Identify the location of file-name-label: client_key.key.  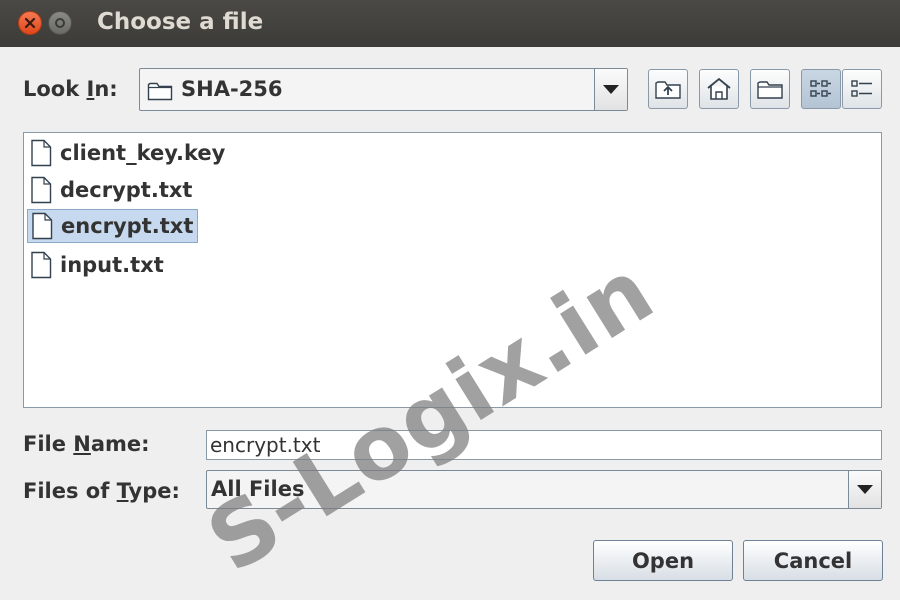
(143, 153).